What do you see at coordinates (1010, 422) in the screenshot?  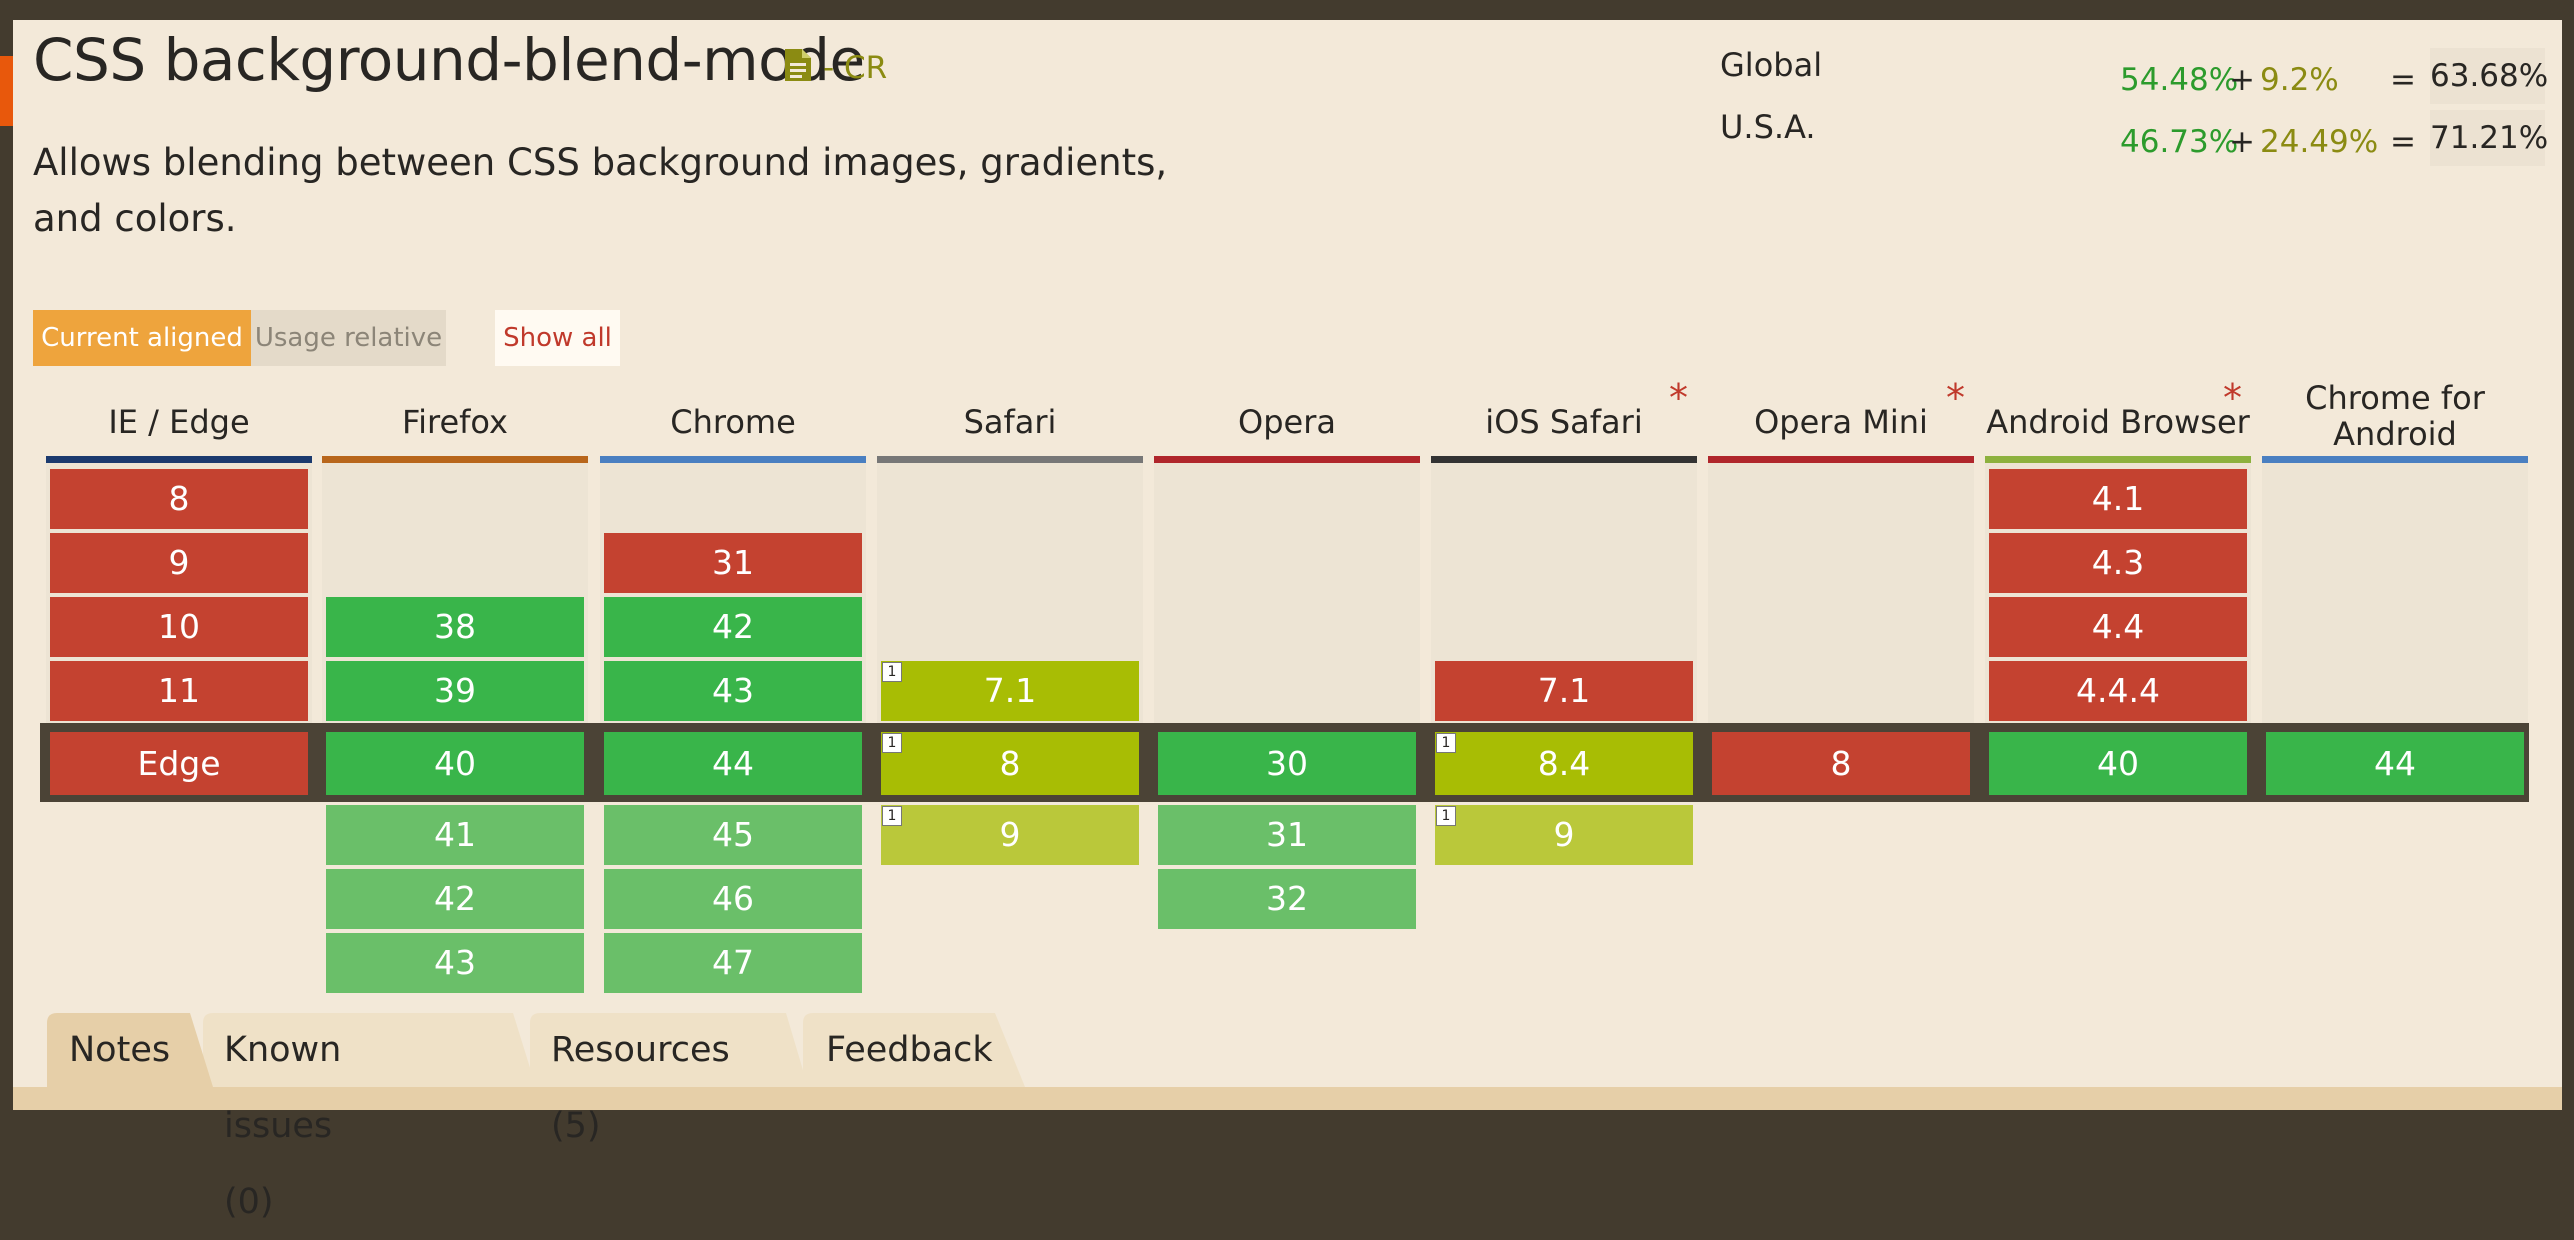 I see `browser-name: Safari` at bounding box center [1010, 422].